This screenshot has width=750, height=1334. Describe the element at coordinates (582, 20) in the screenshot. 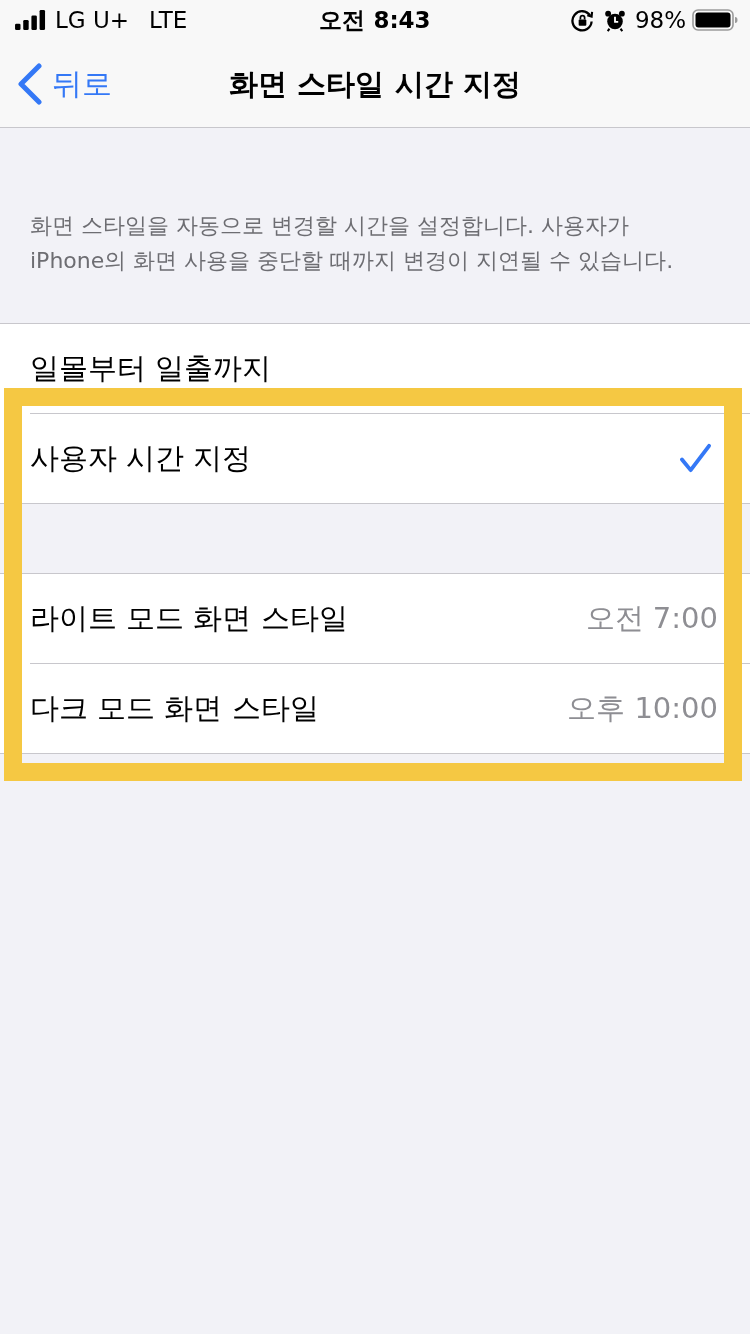

I see `orientation-lock-icon` at that location.